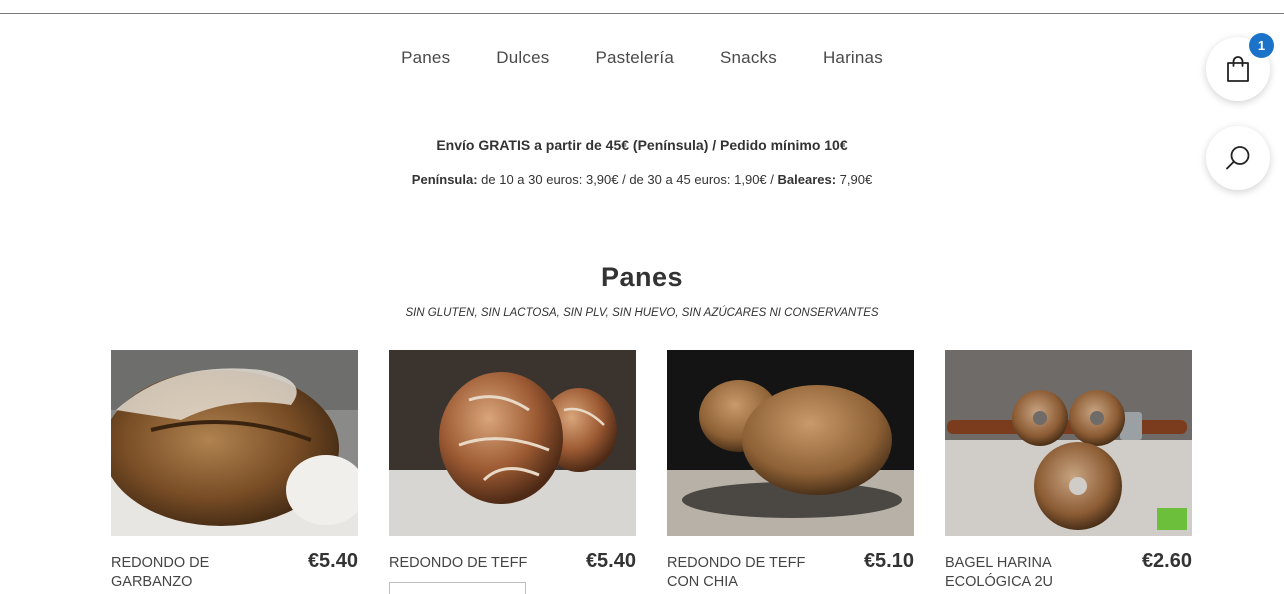 The width and height of the screenshot is (1284, 594). What do you see at coordinates (748, 58) in the screenshot?
I see `nav-item-snacks: Snacks` at bounding box center [748, 58].